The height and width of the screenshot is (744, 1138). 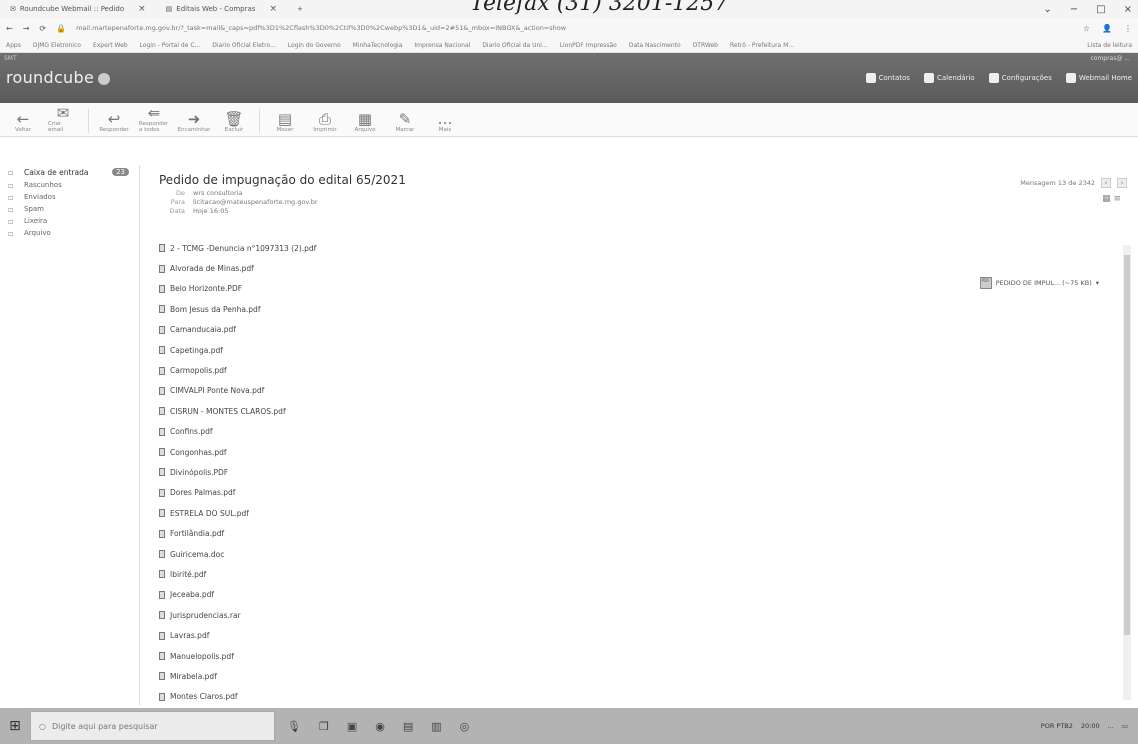 I want to click on taskbar-search: ○ Digite aqui para pesquisar, so click(x=152, y=726).